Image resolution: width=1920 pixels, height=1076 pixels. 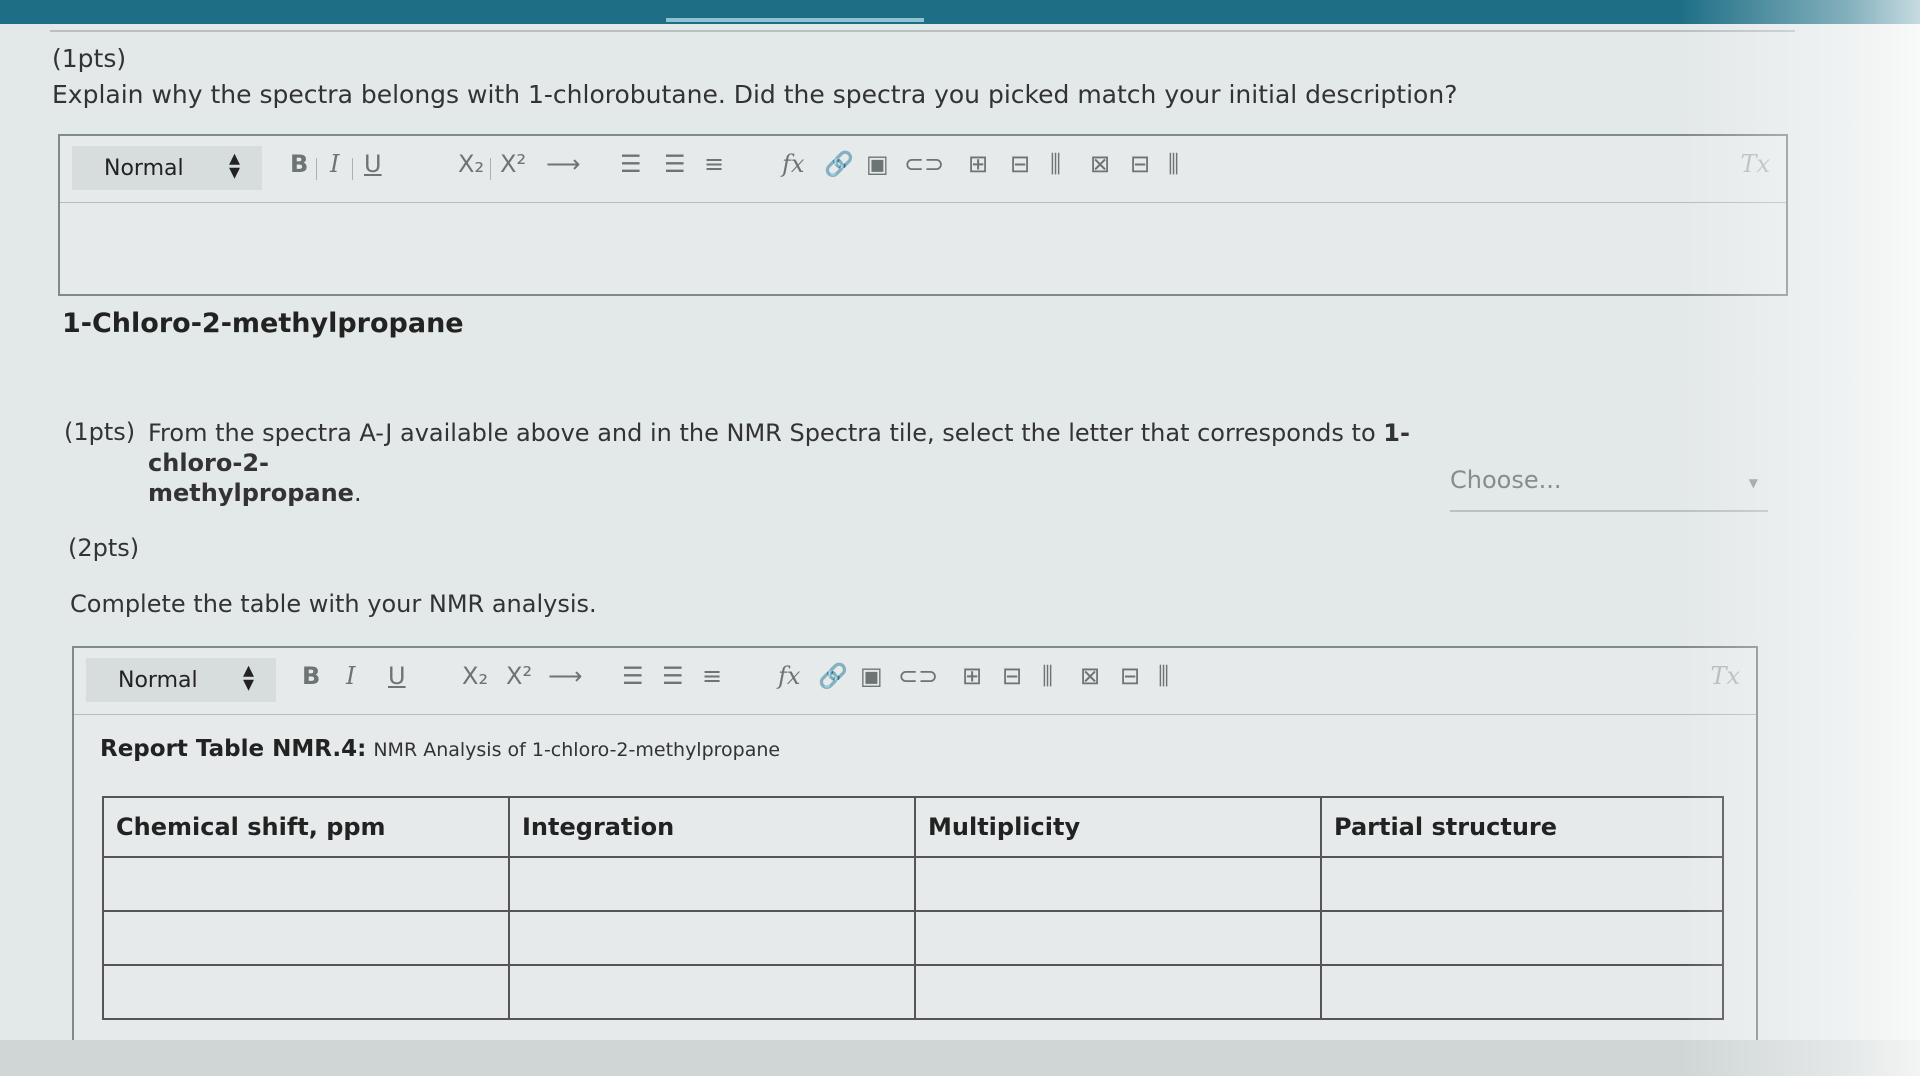 I want to click on header-integration: Integration, so click(x=712, y=827).